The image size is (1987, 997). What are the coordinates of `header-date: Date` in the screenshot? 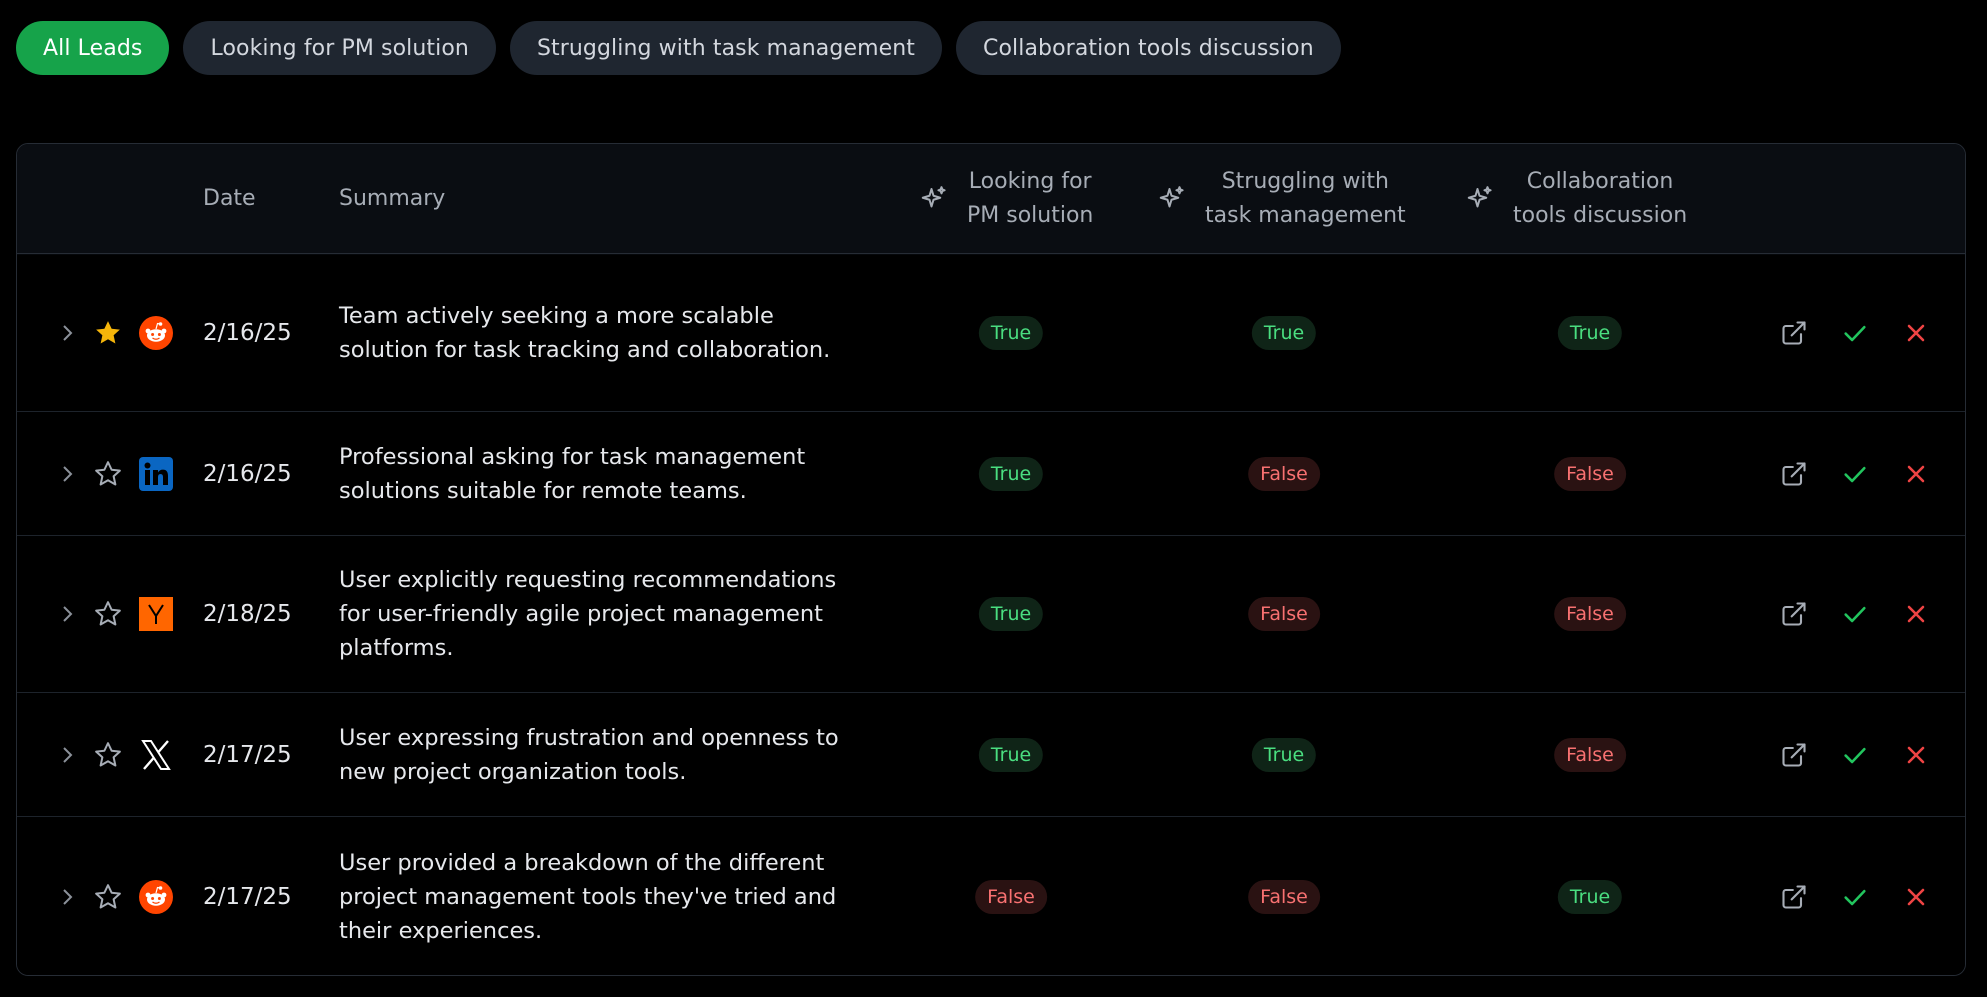 It's located at (229, 198).